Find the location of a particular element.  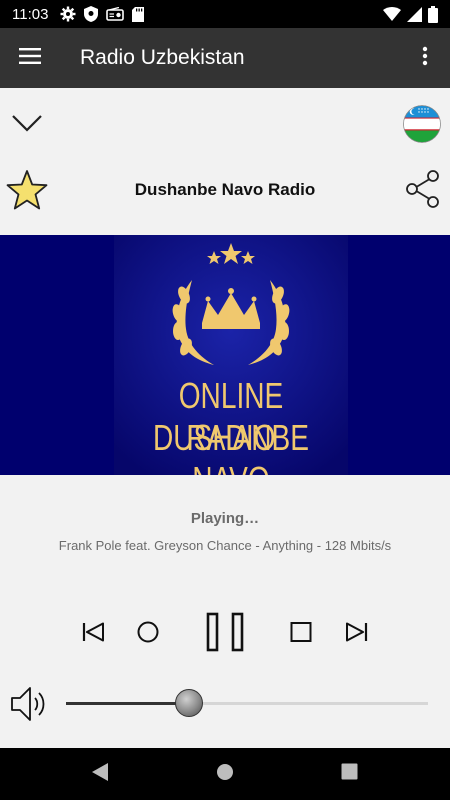

nav-home-button is located at coordinates (225, 774).